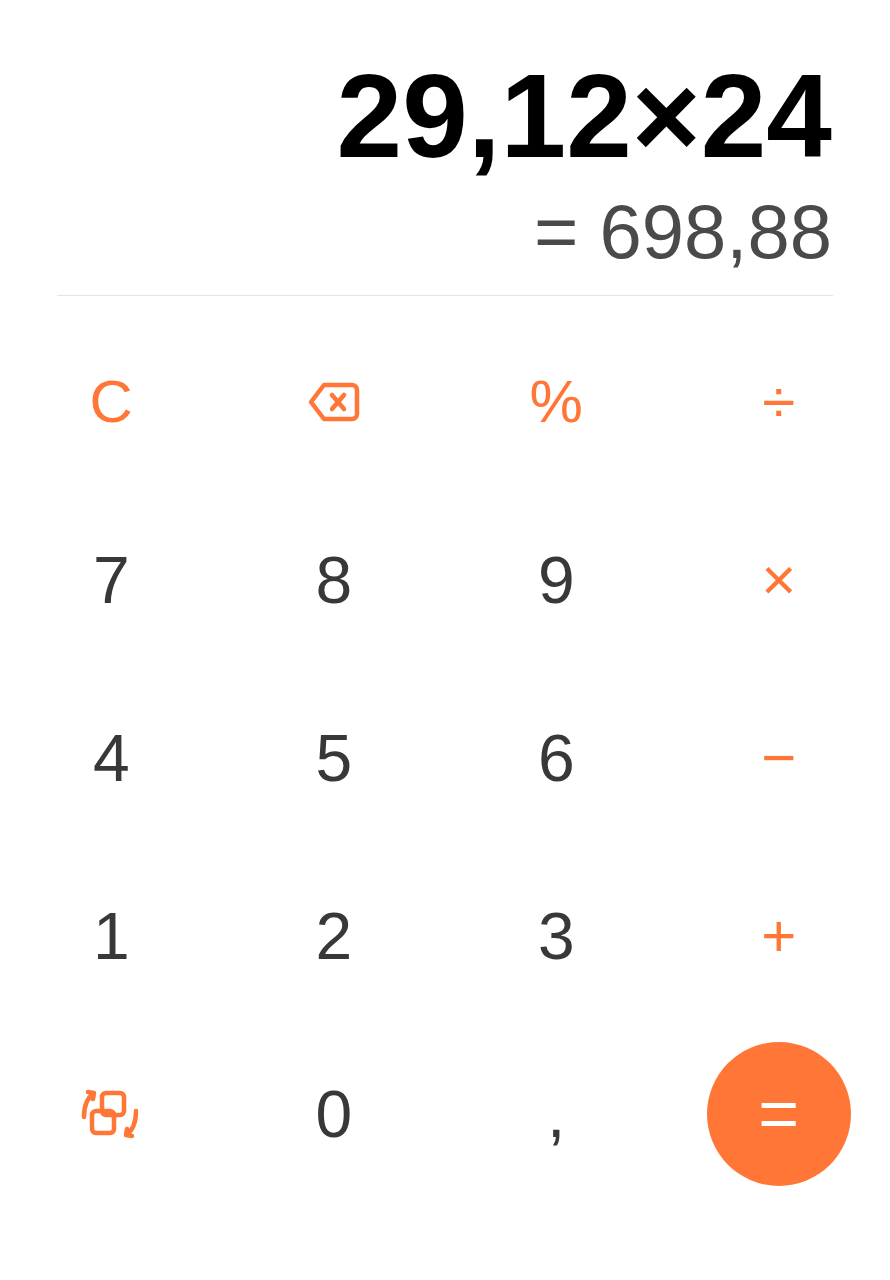  Describe the element at coordinates (111, 758) in the screenshot. I see `digit-key: 4` at that location.